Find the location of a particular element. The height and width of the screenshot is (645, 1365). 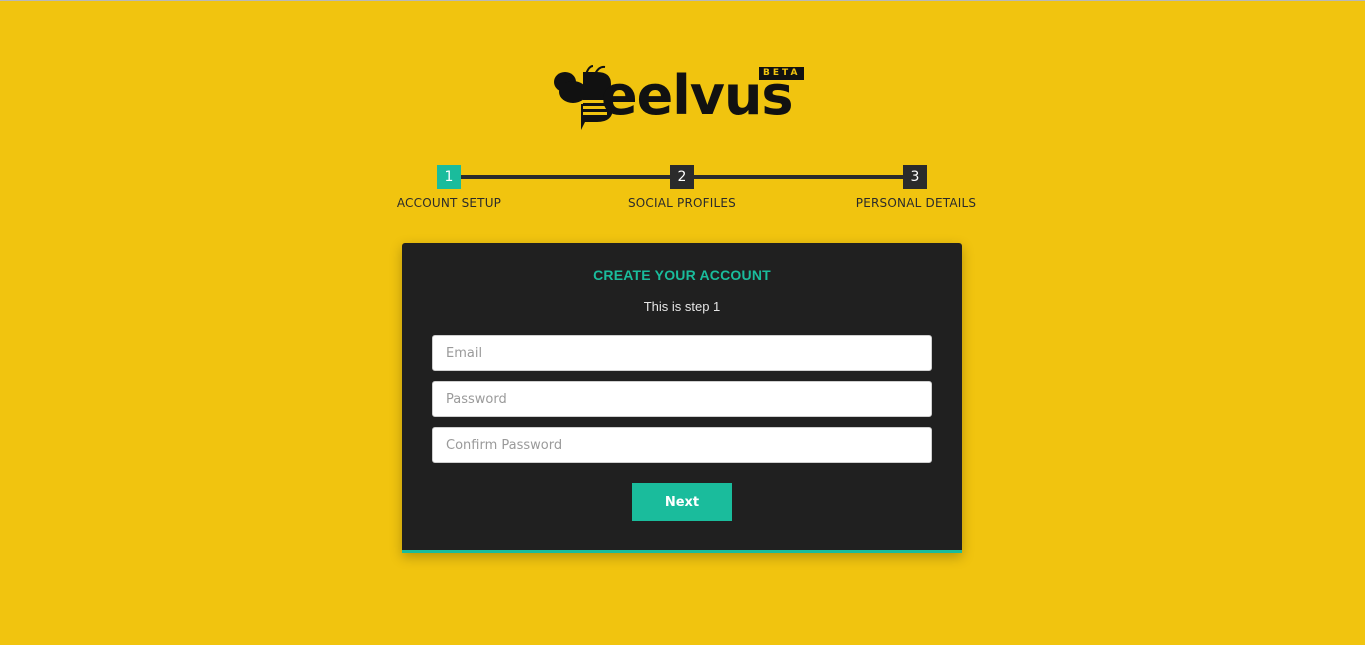

step-1-indicator: 1 is located at coordinates (449, 177).